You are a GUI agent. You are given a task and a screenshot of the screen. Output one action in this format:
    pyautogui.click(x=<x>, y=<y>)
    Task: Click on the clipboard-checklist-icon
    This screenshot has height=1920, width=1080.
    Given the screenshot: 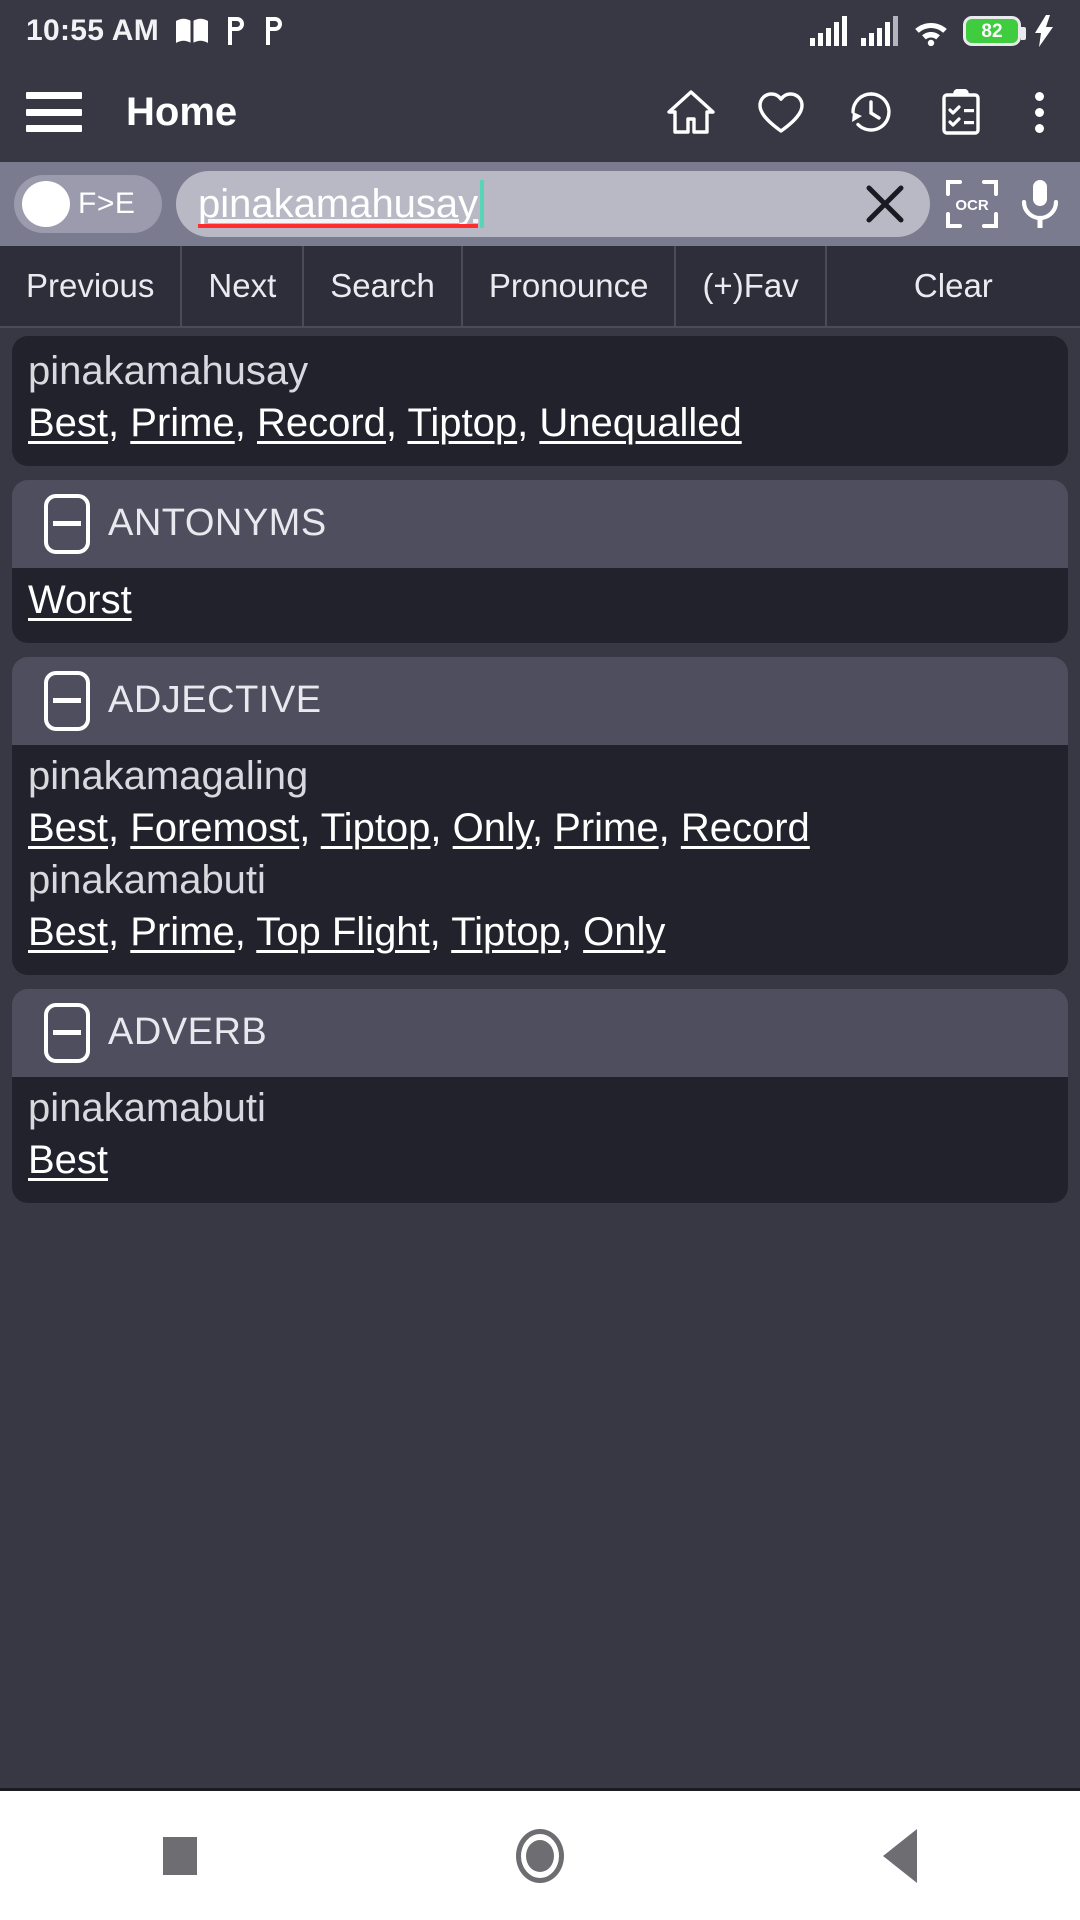 What is the action you would take?
    pyautogui.click(x=961, y=112)
    